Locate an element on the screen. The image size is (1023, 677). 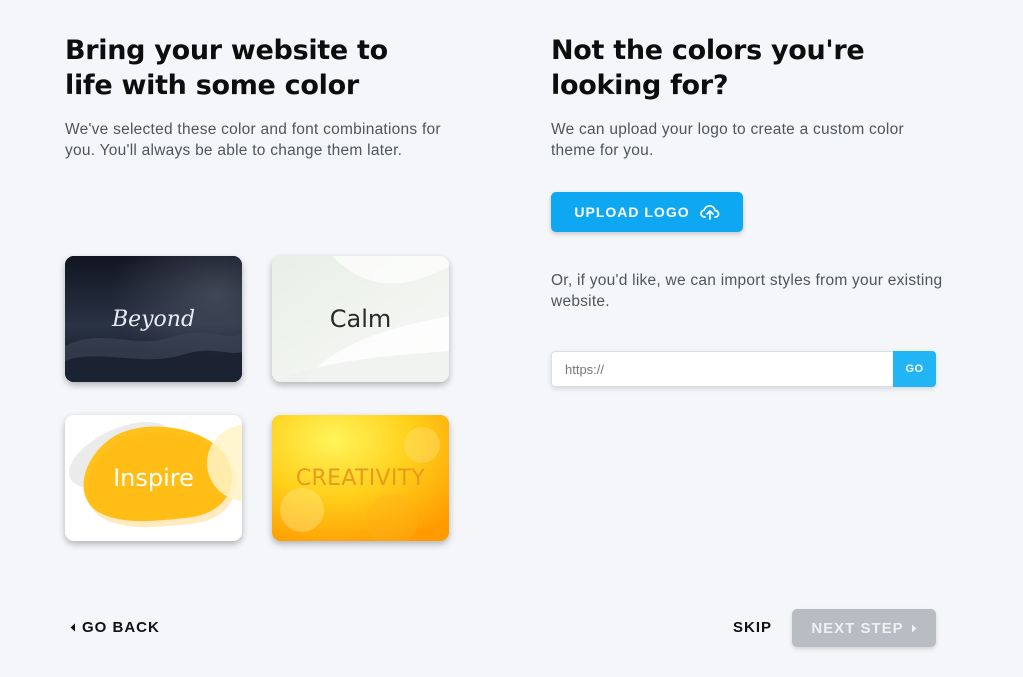
website-url-input is located at coordinates (722, 369).